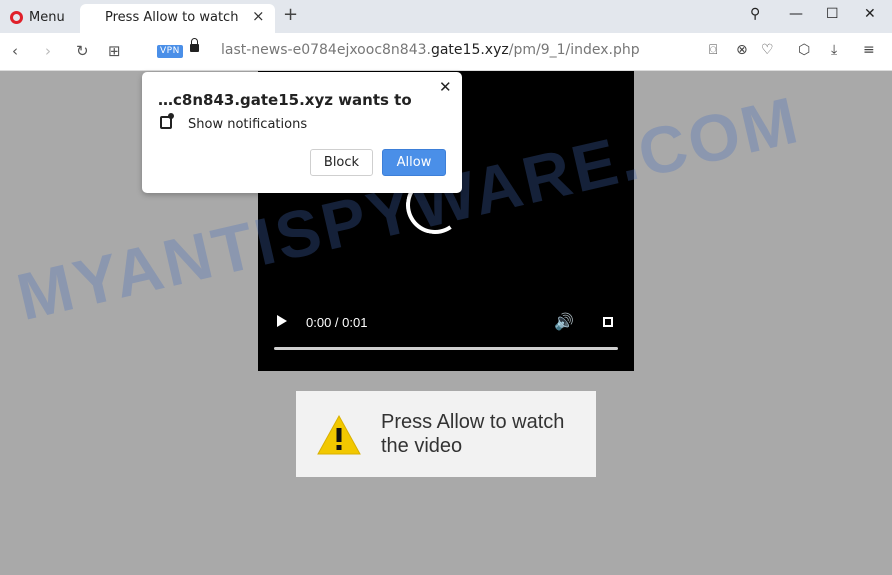 The image size is (892, 575). I want to click on active-tab: Press Allow to watch ×, so click(177, 18).